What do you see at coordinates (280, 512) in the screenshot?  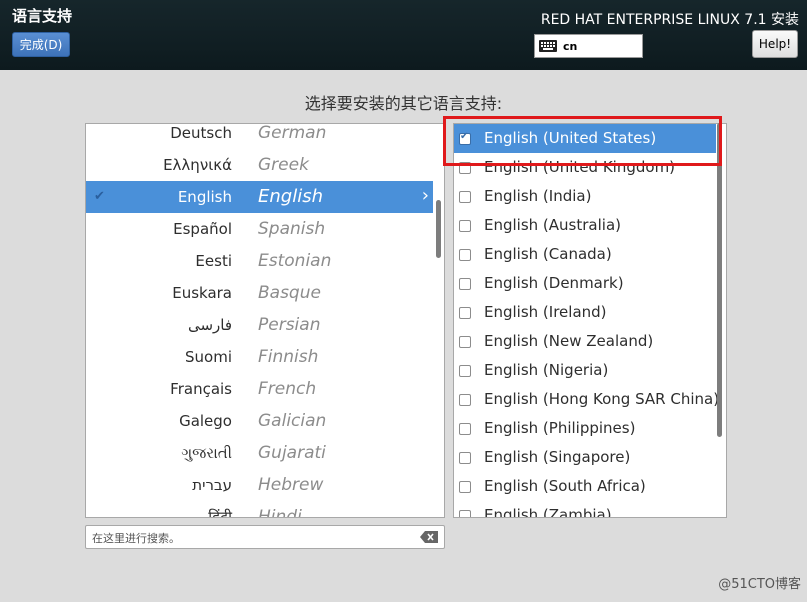 I see `language-english-name: Hindi` at bounding box center [280, 512].